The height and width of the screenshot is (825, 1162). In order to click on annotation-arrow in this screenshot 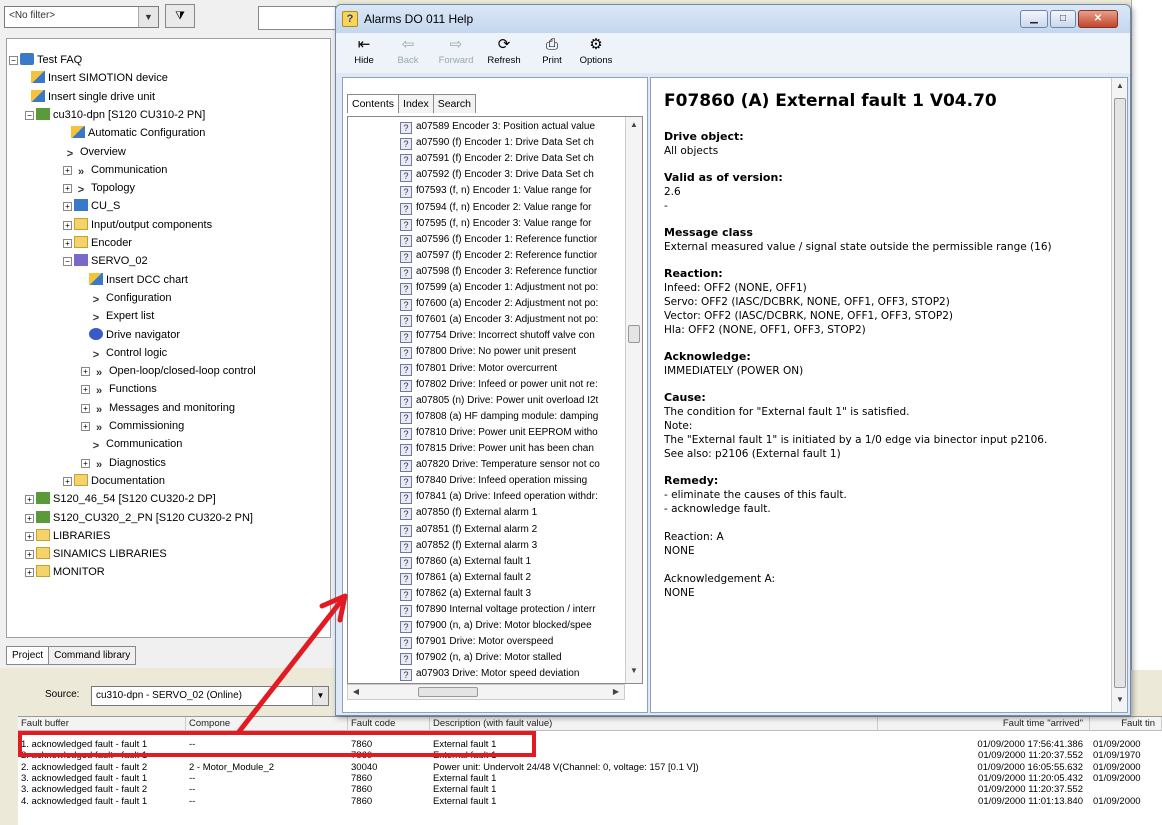, I will do `click(292, 664)`.